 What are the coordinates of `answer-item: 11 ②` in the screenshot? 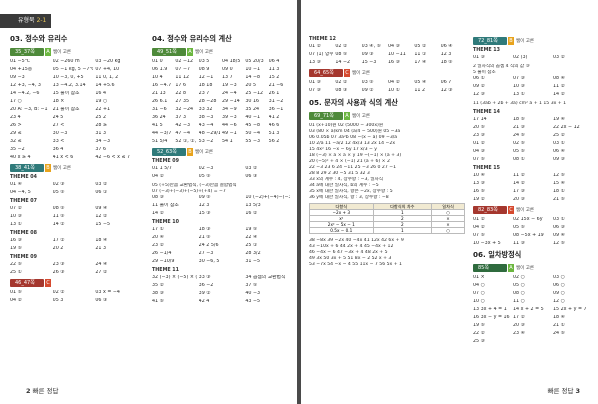 It's located at (559, 86).